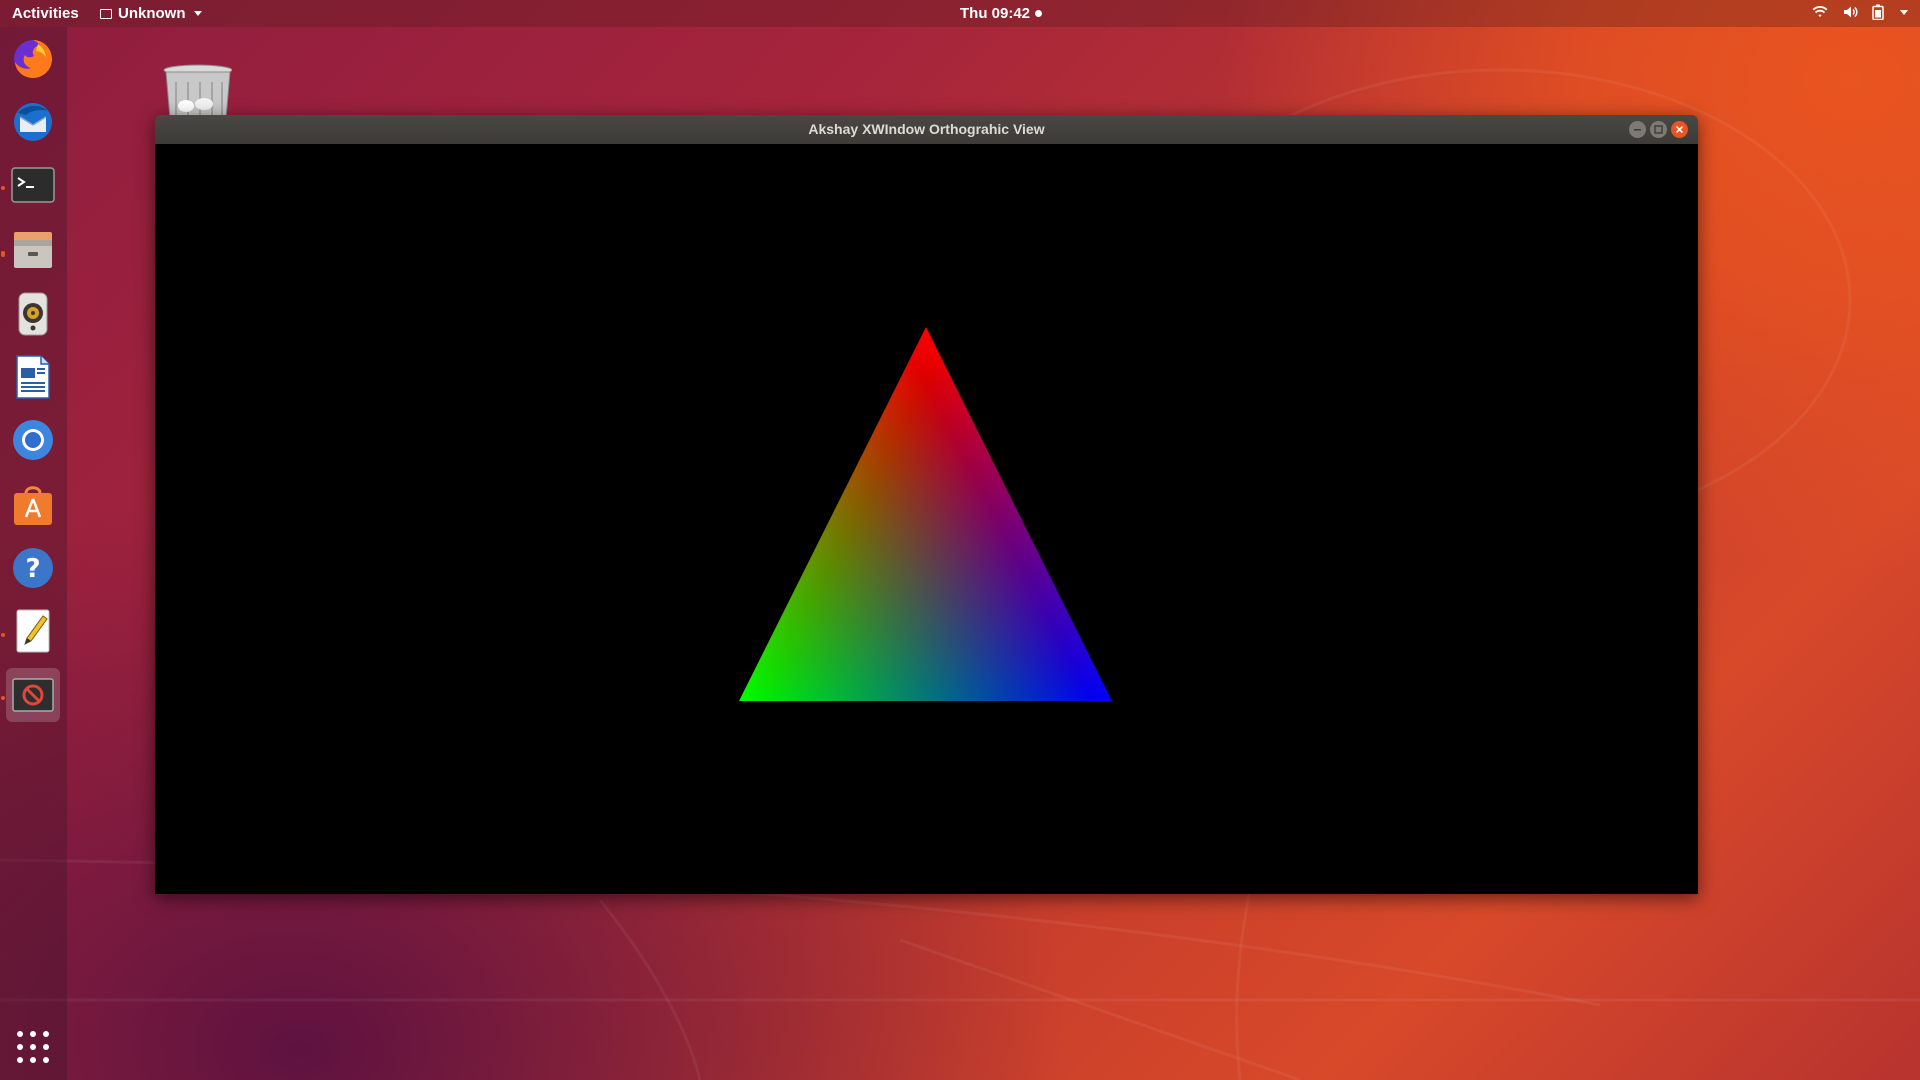 Image resolution: width=1920 pixels, height=1080 pixels. I want to click on blocked-window-icon, so click(33, 695).